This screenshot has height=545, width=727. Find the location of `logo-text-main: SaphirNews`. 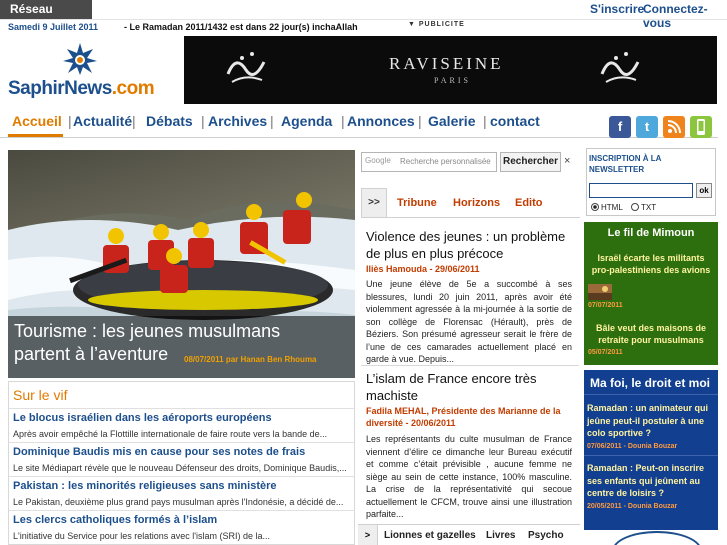

logo-text-main: SaphirNews is located at coordinates (60, 88).